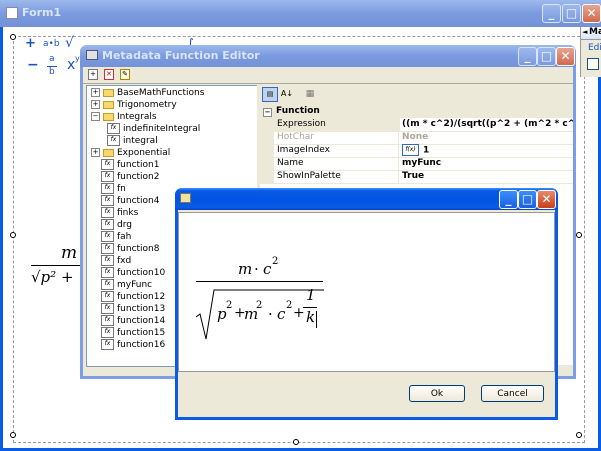 This screenshot has height=451, width=601. Describe the element at coordinates (426, 150) in the screenshot. I see `property-value-text: 1` at that location.